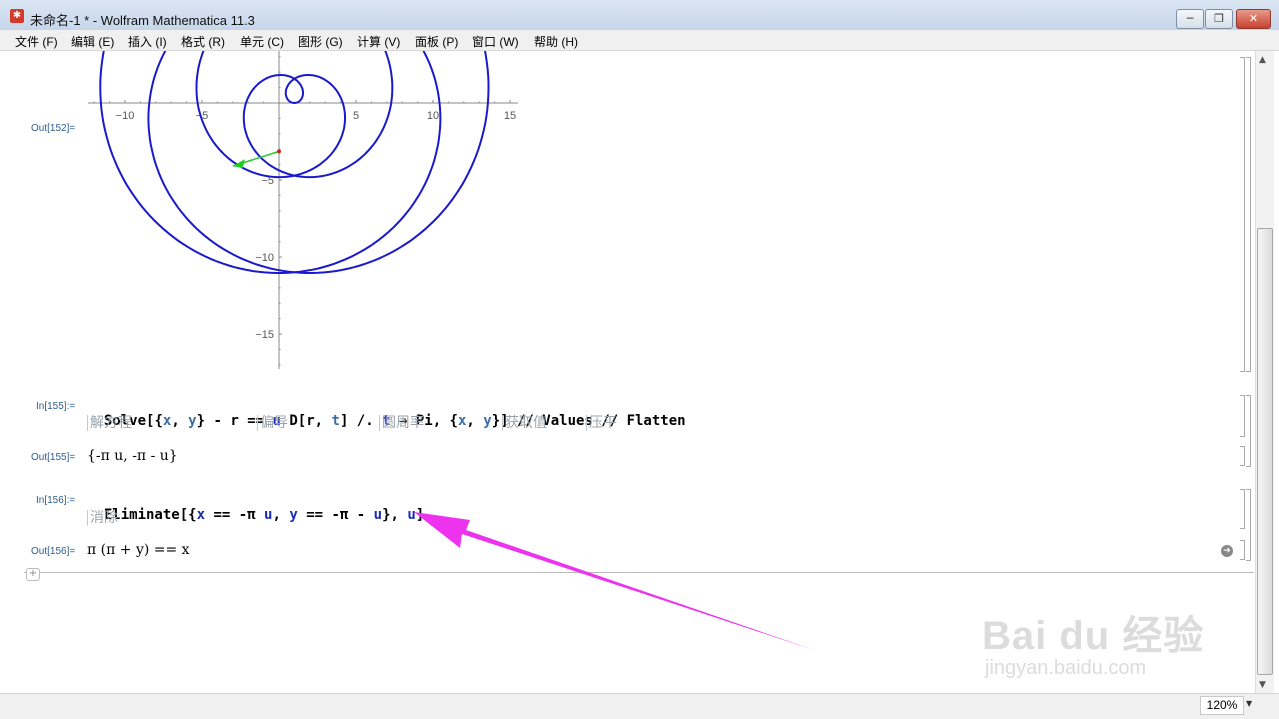  What do you see at coordinates (335, 421) in the screenshot?
I see `var-t: t` at bounding box center [335, 421].